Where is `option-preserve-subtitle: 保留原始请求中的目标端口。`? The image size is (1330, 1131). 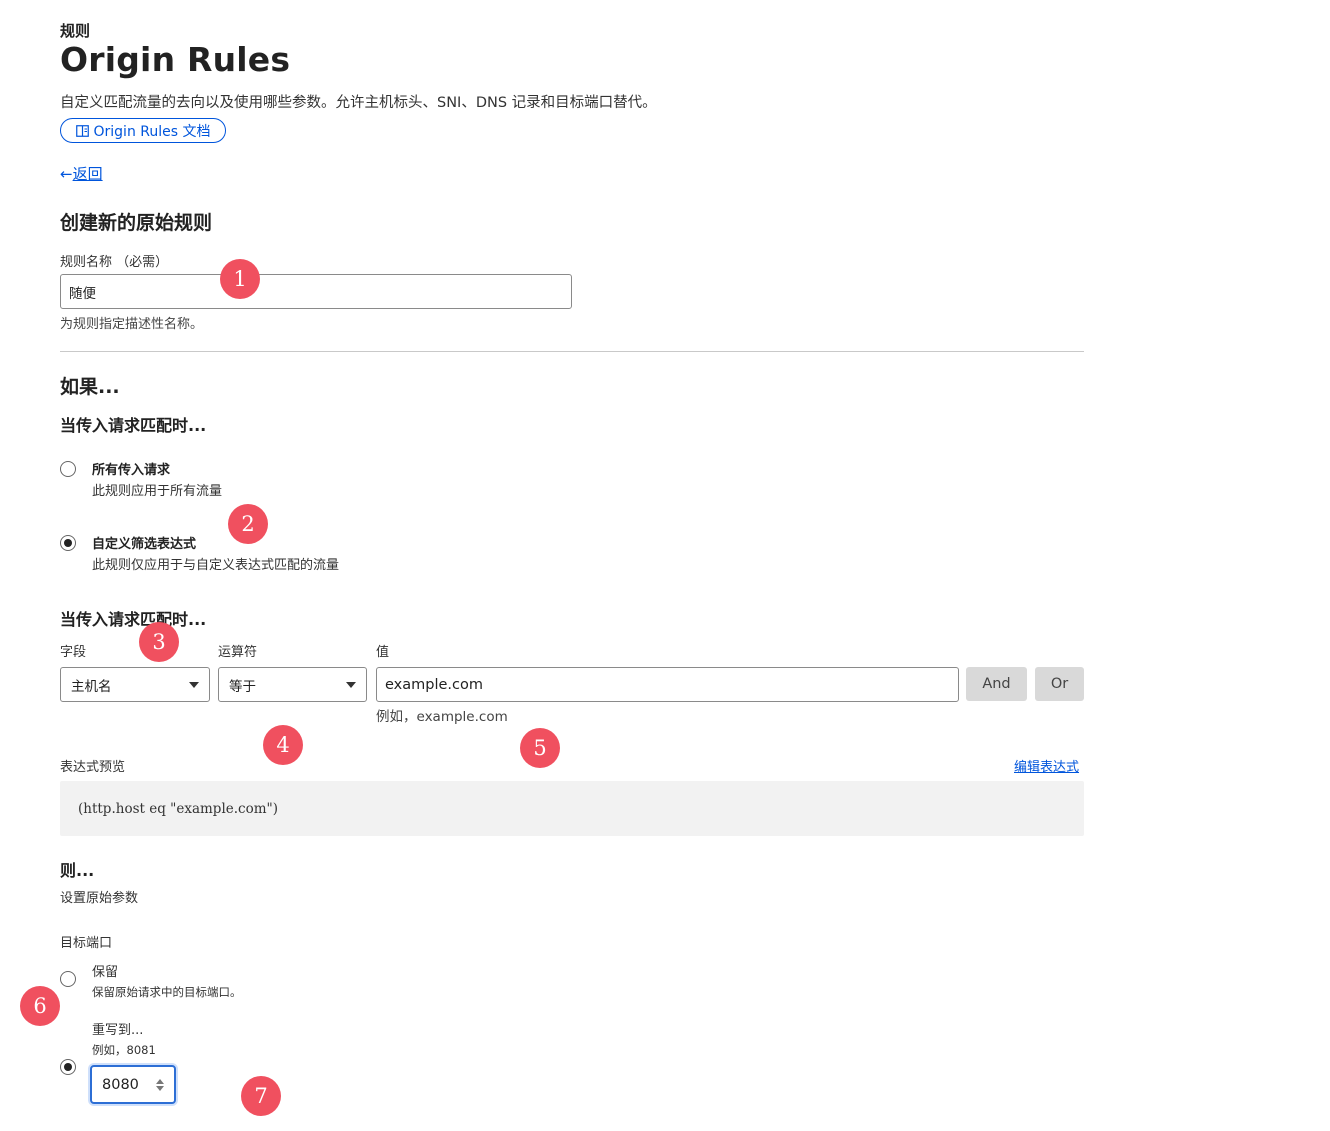 option-preserve-subtitle: 保留原始请求中的目标端口。 is located at coordinates (167, 992).